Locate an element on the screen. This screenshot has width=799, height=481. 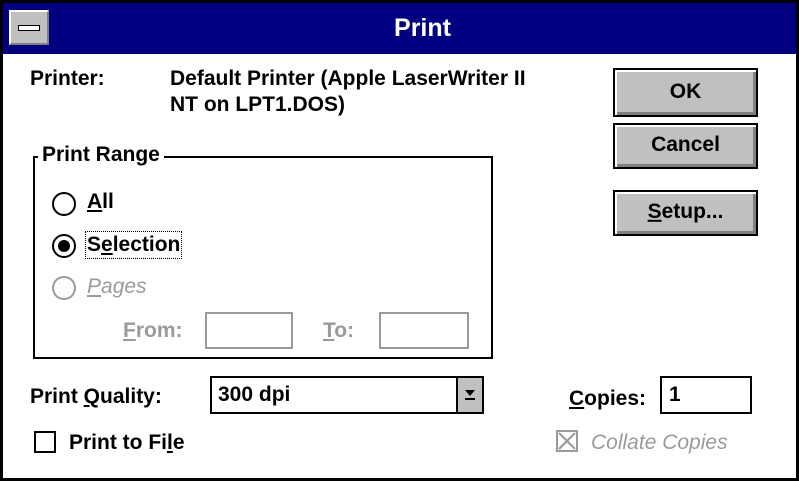
system-menu-icon is located at coordinates (29, 28).